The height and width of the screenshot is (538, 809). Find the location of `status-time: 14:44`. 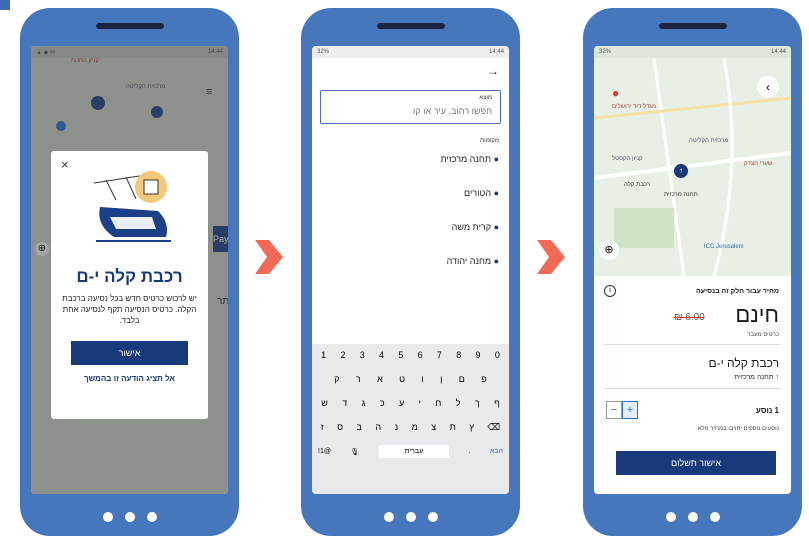

status-time: 14:44 is located at coordinates (496, 52).